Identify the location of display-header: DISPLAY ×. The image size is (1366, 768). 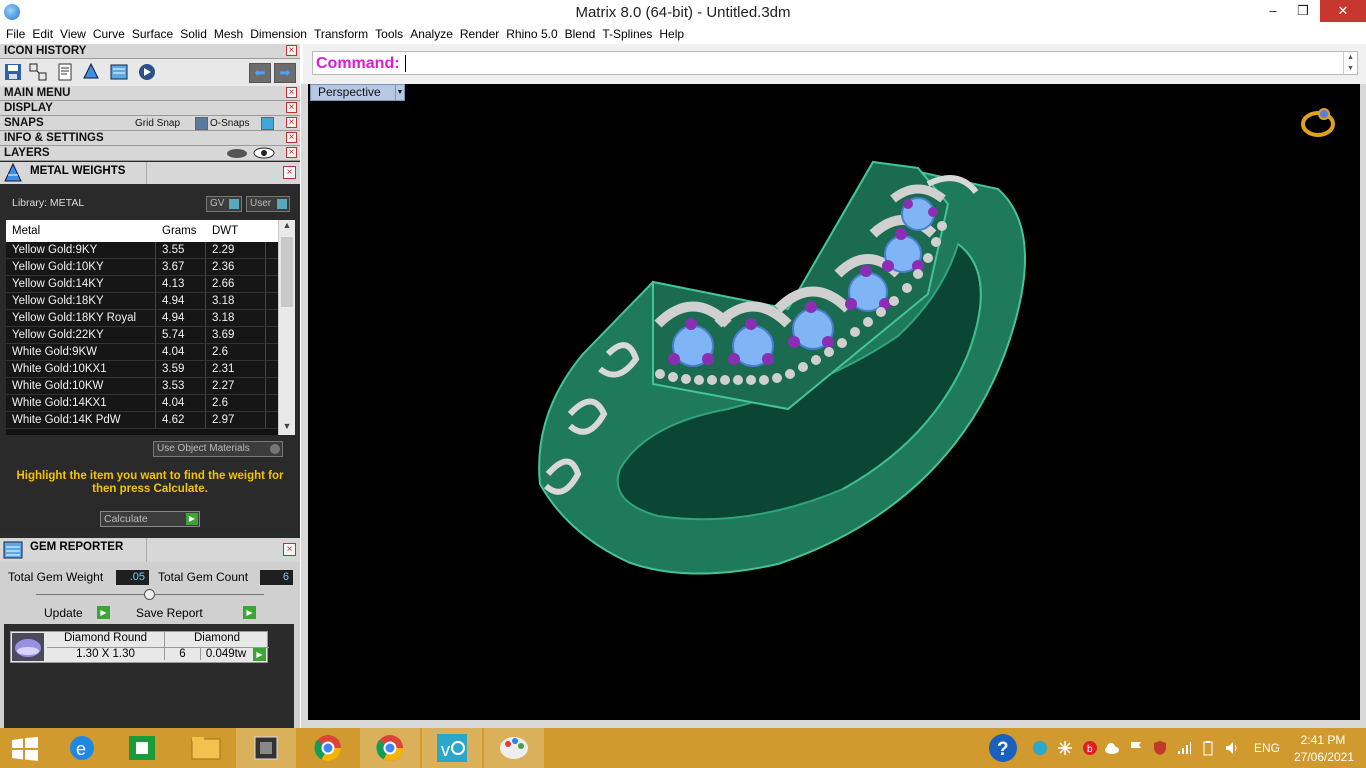
(150, 108).